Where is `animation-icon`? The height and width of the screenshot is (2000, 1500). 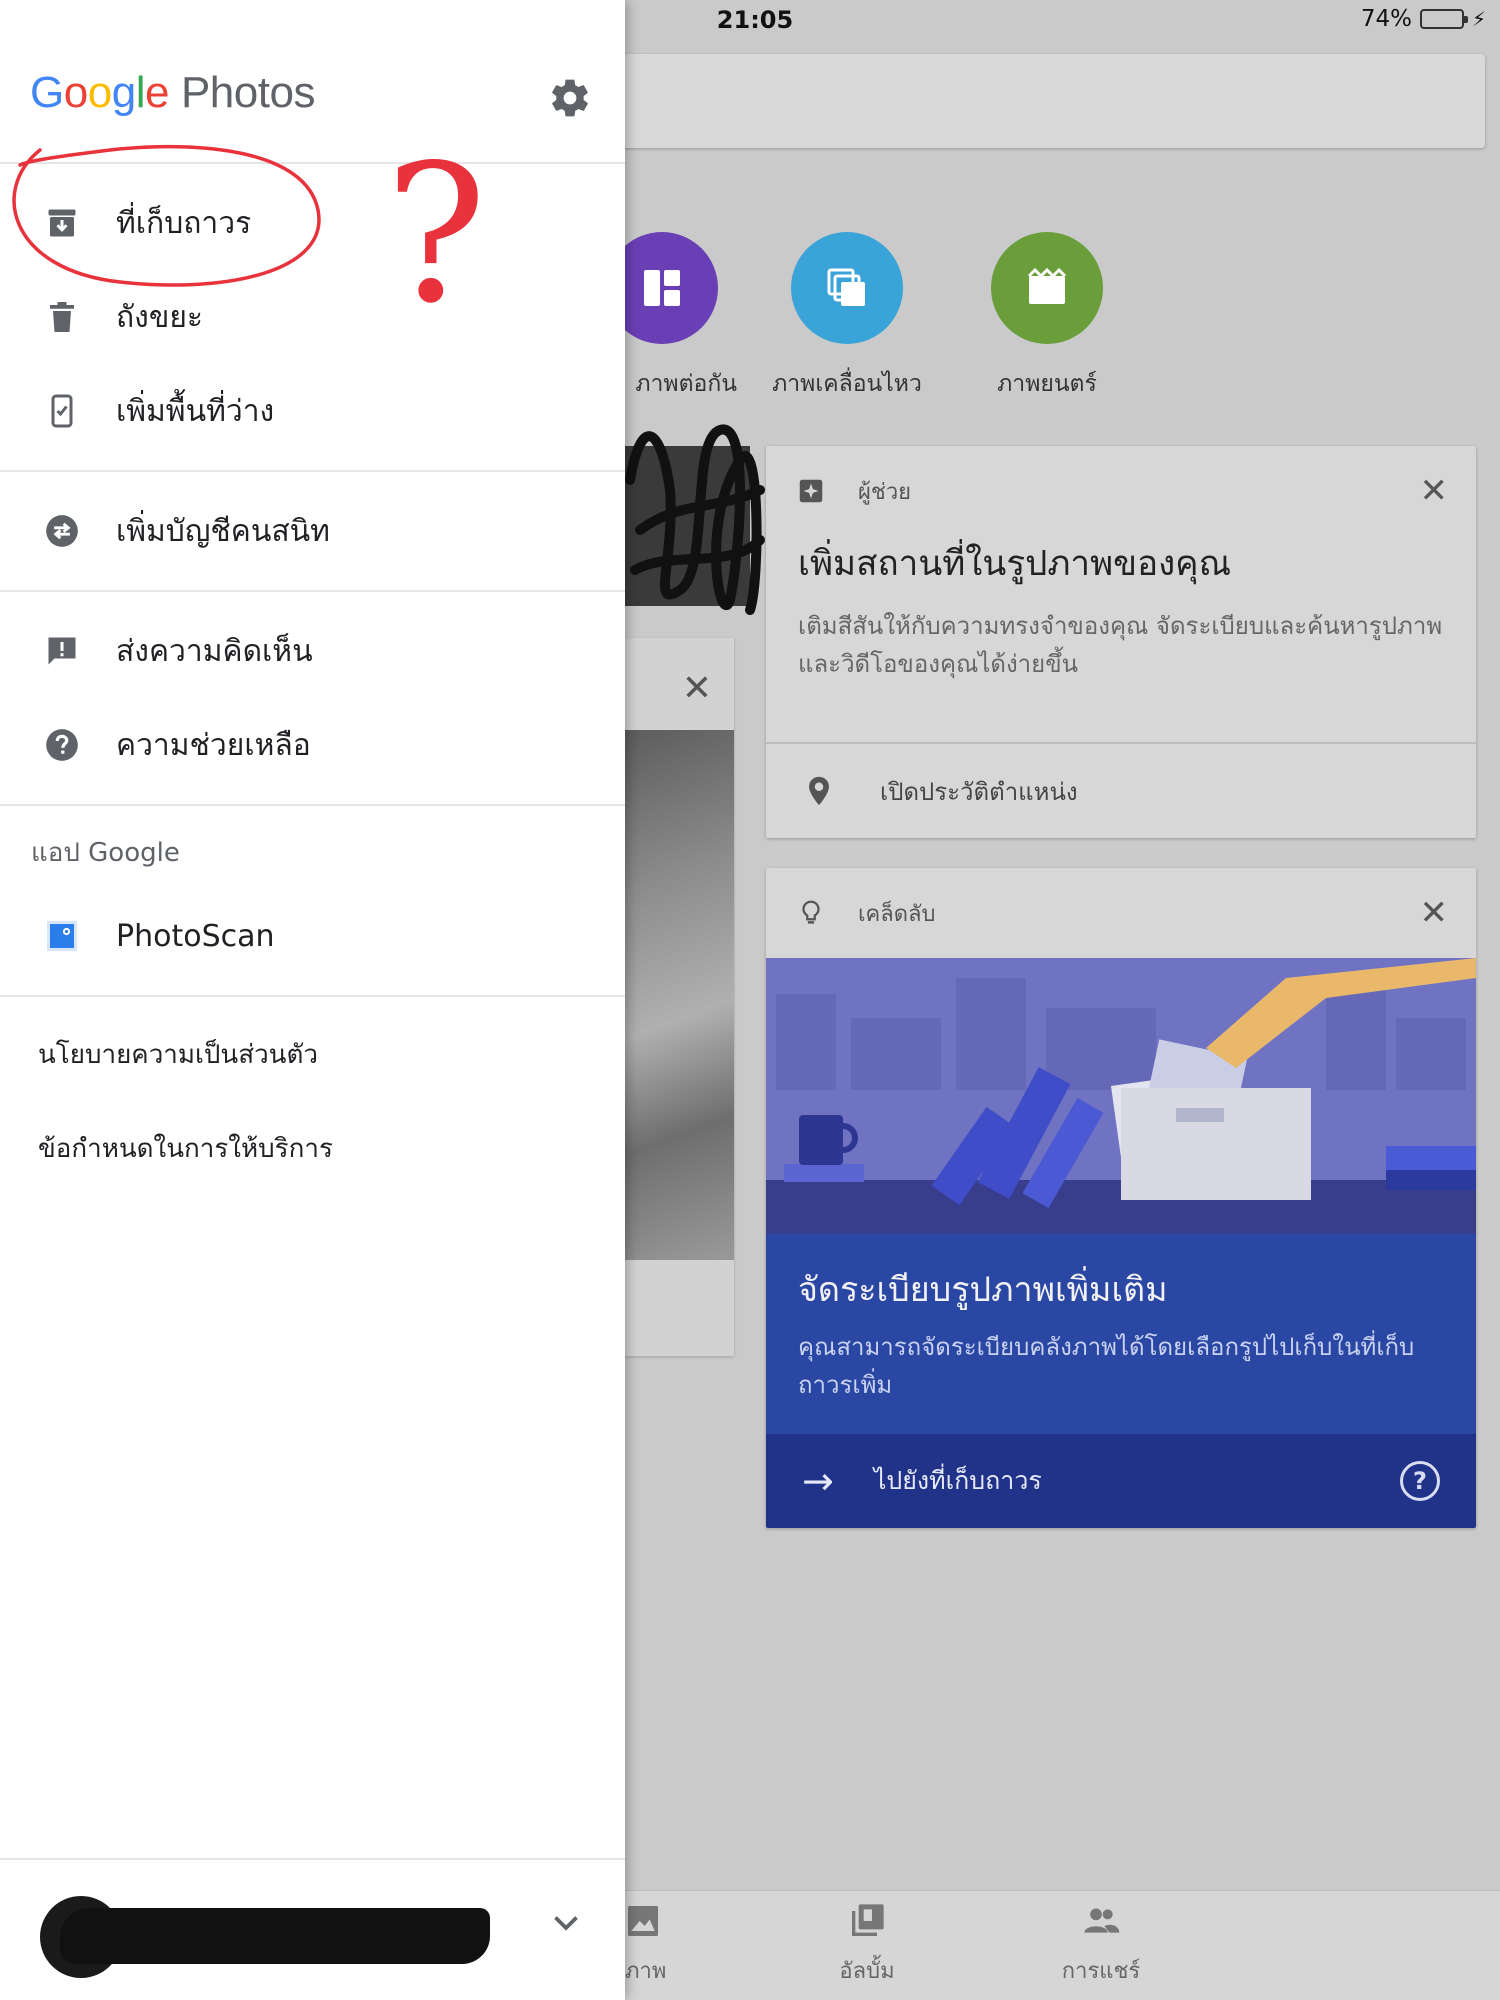
animation-icon is located at coordinates (847, 288).